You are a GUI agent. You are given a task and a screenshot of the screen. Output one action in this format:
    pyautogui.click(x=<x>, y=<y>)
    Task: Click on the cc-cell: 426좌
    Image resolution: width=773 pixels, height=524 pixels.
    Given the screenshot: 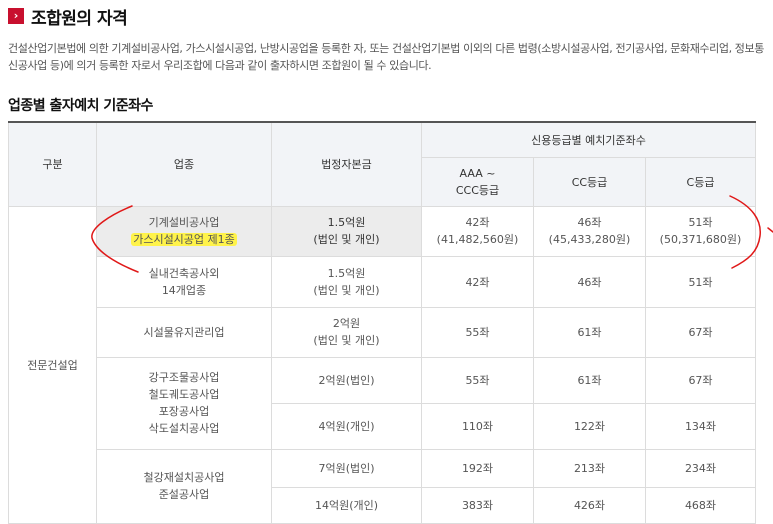 What is the action you would take?
    pyautogui.click(x=589, y=505)
    